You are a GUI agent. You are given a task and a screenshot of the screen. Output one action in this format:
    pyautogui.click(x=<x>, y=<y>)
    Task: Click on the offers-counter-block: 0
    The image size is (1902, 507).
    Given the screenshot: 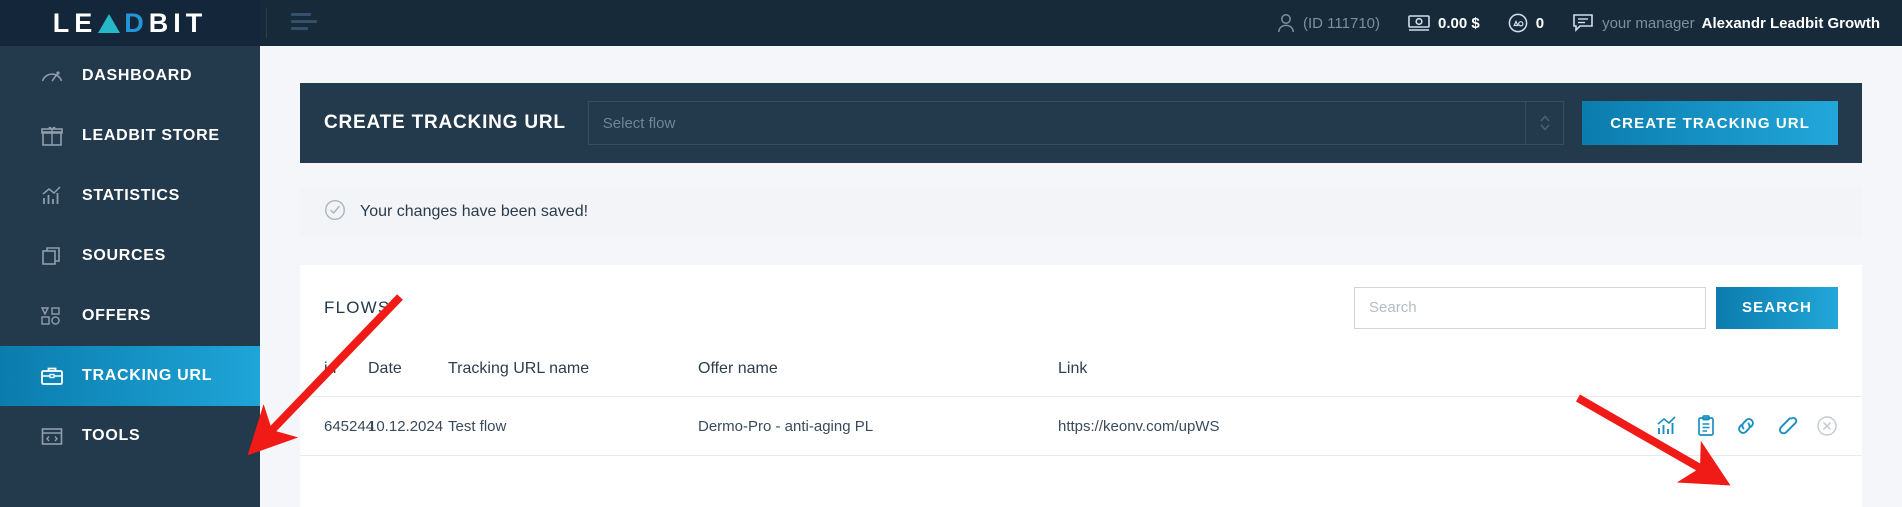 What is the action you would take?
    pyautogui.click(x=1526, y=23)
    